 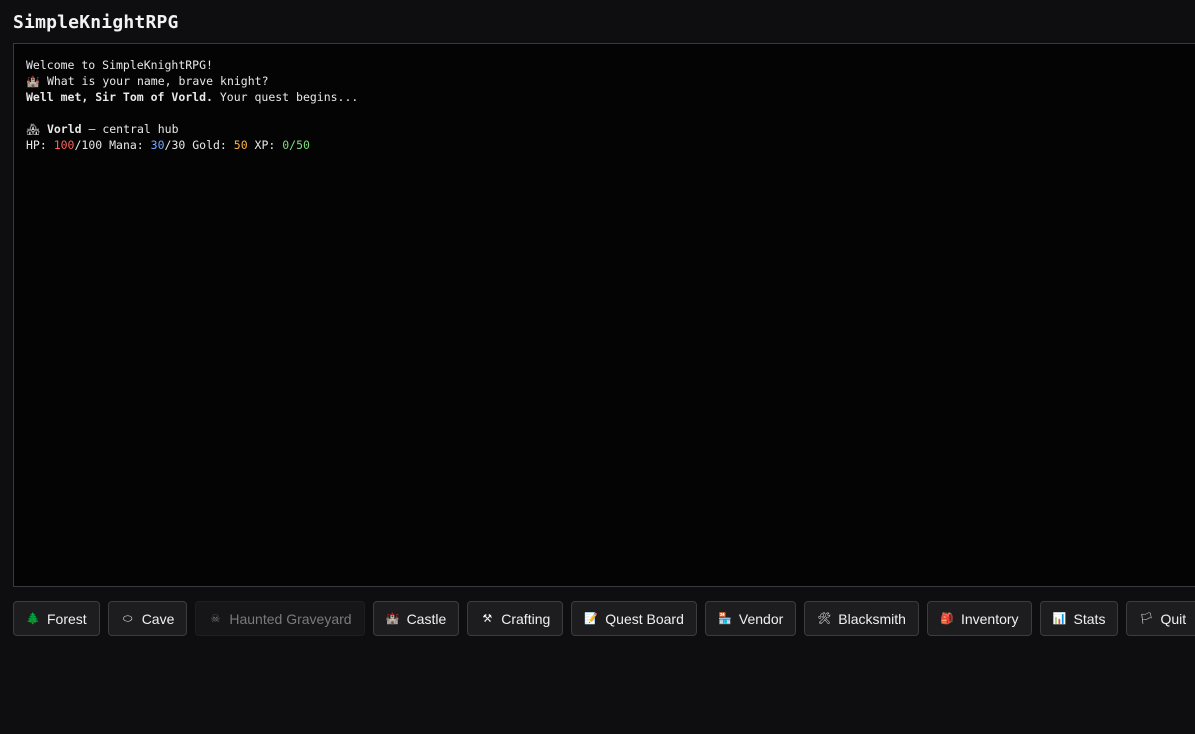 I want to click on haunted-graveyard-label: Haunted Graveyard, so click(x=290, y=618).